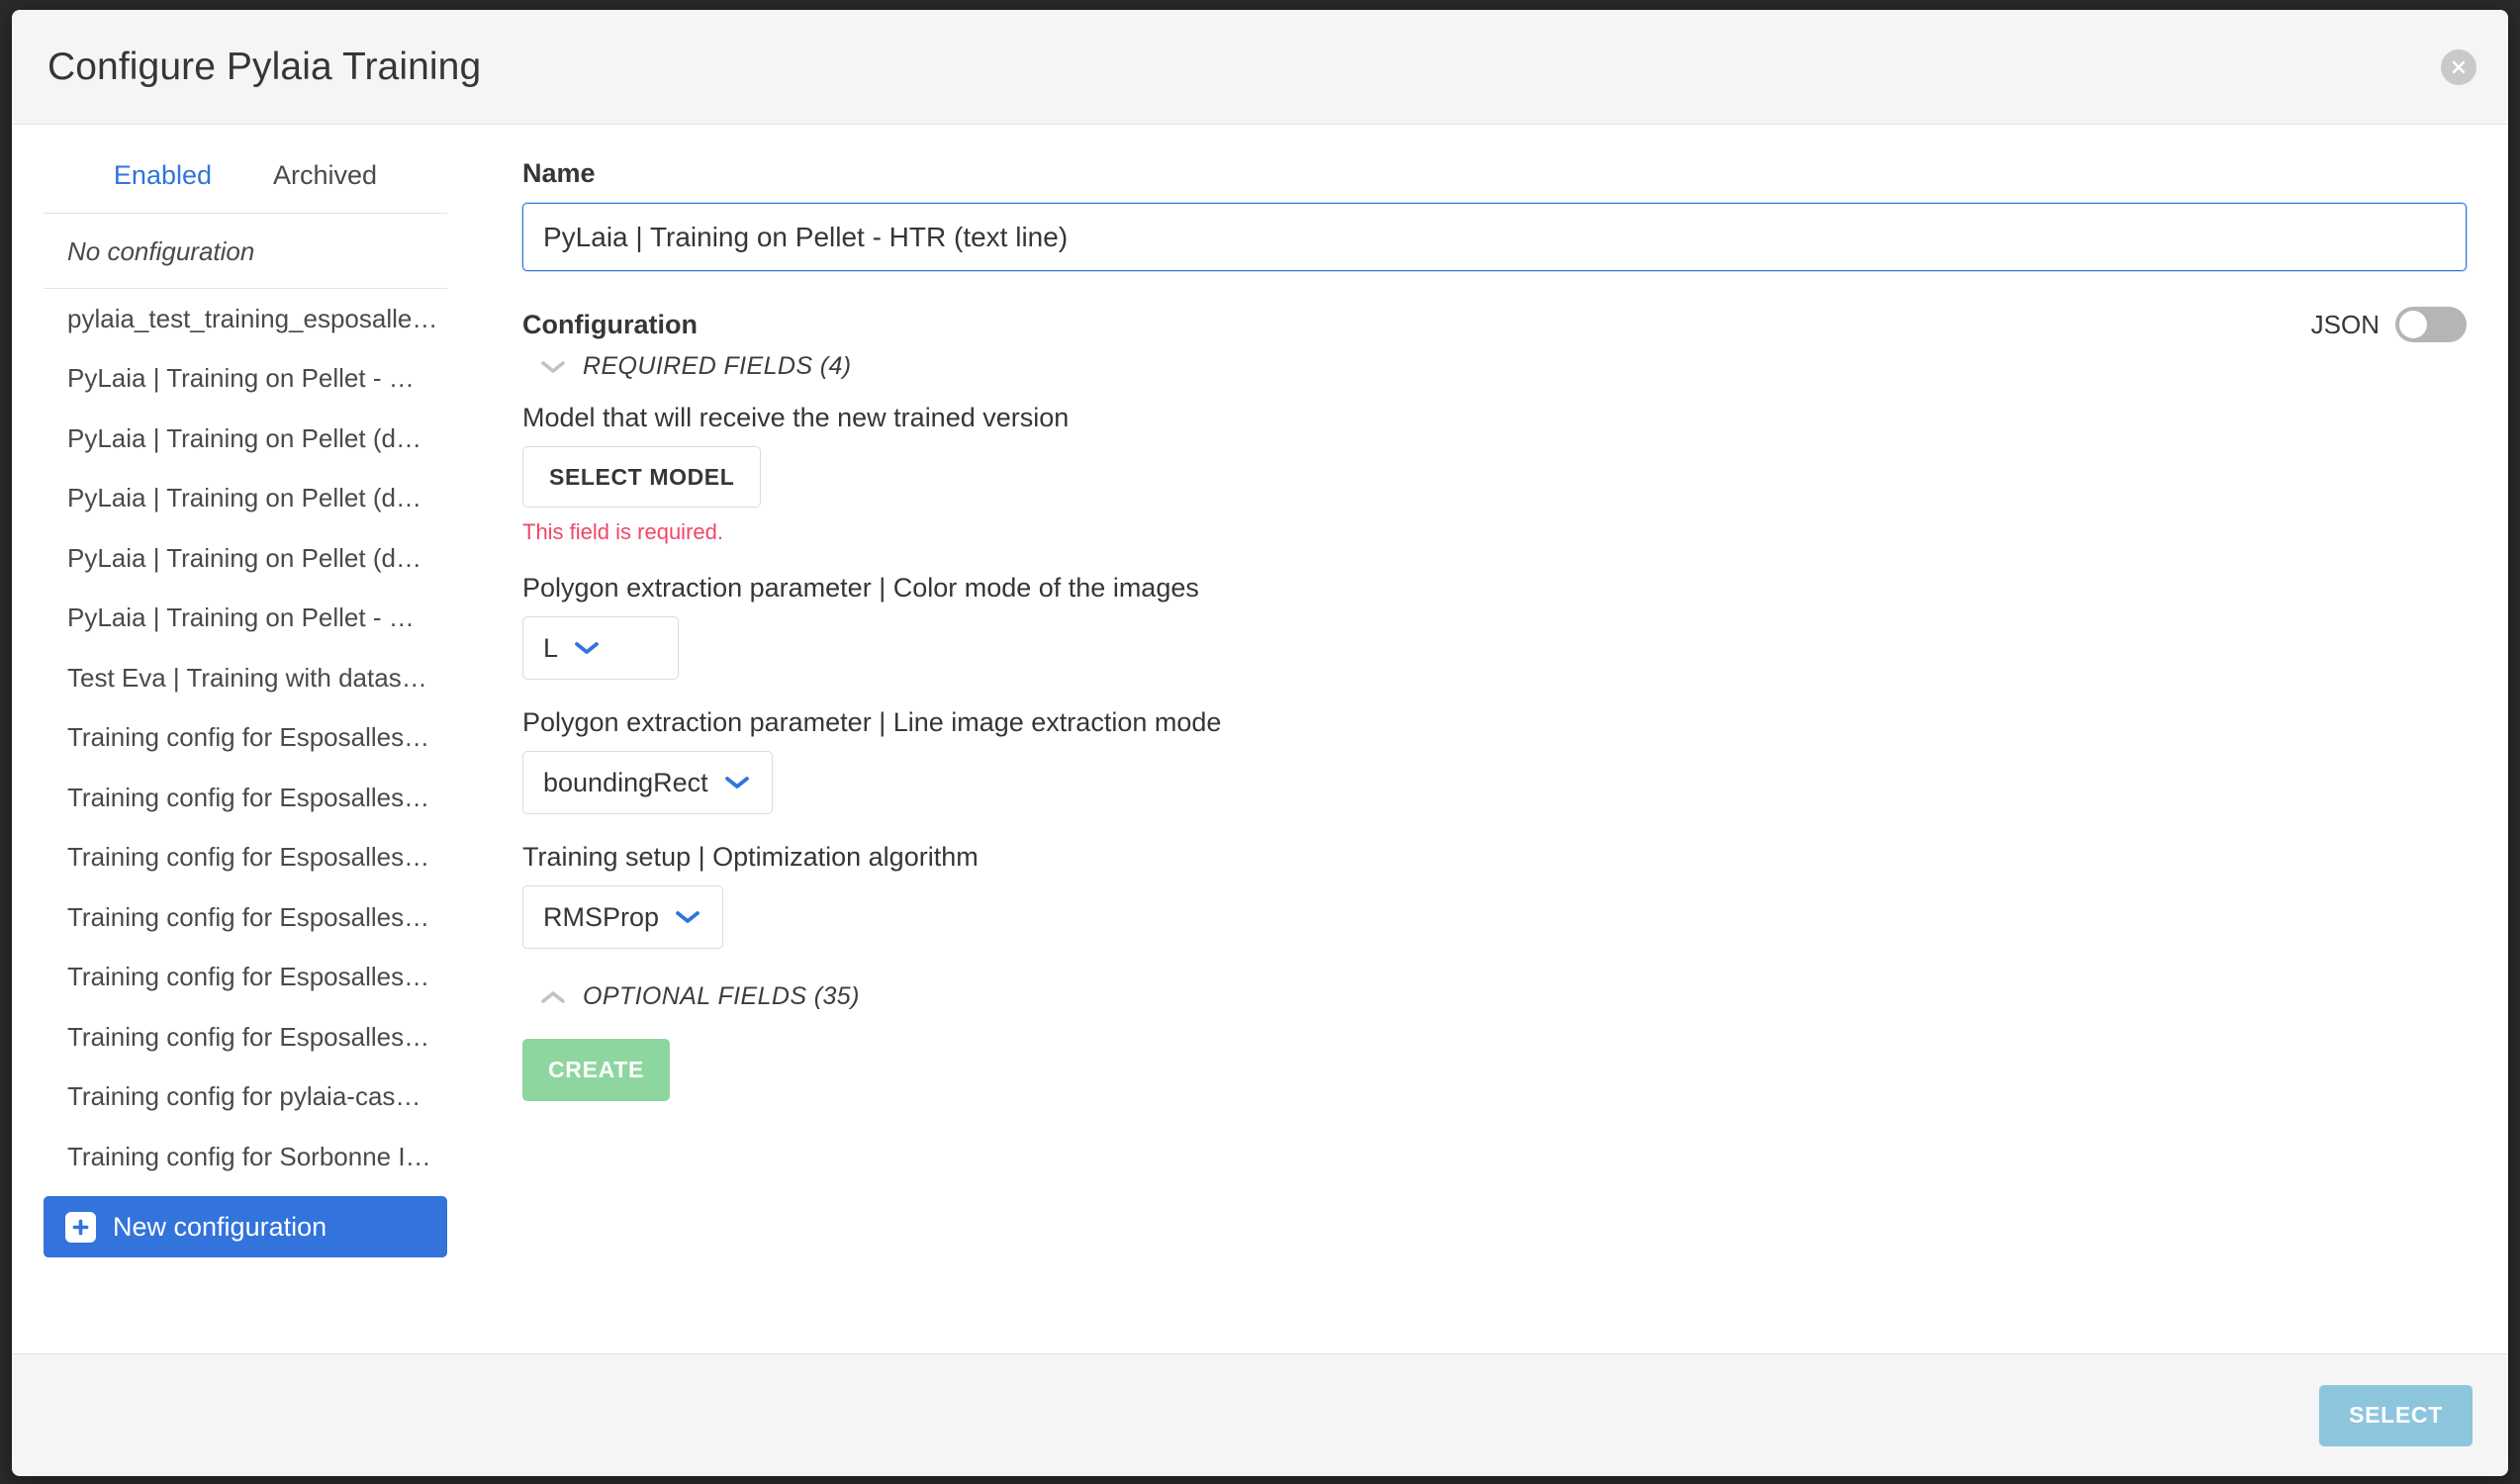  I want to click on modal-header: Configure Pylaia Training, so click(1260, 67).